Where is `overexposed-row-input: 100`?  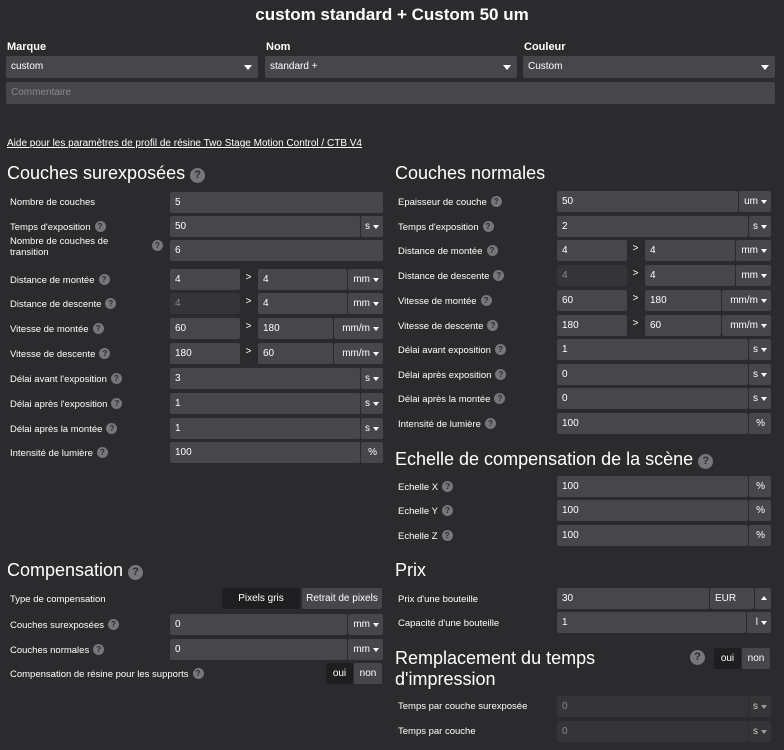 overexposed-row-input: 100 is located at coordinates (265, 452).